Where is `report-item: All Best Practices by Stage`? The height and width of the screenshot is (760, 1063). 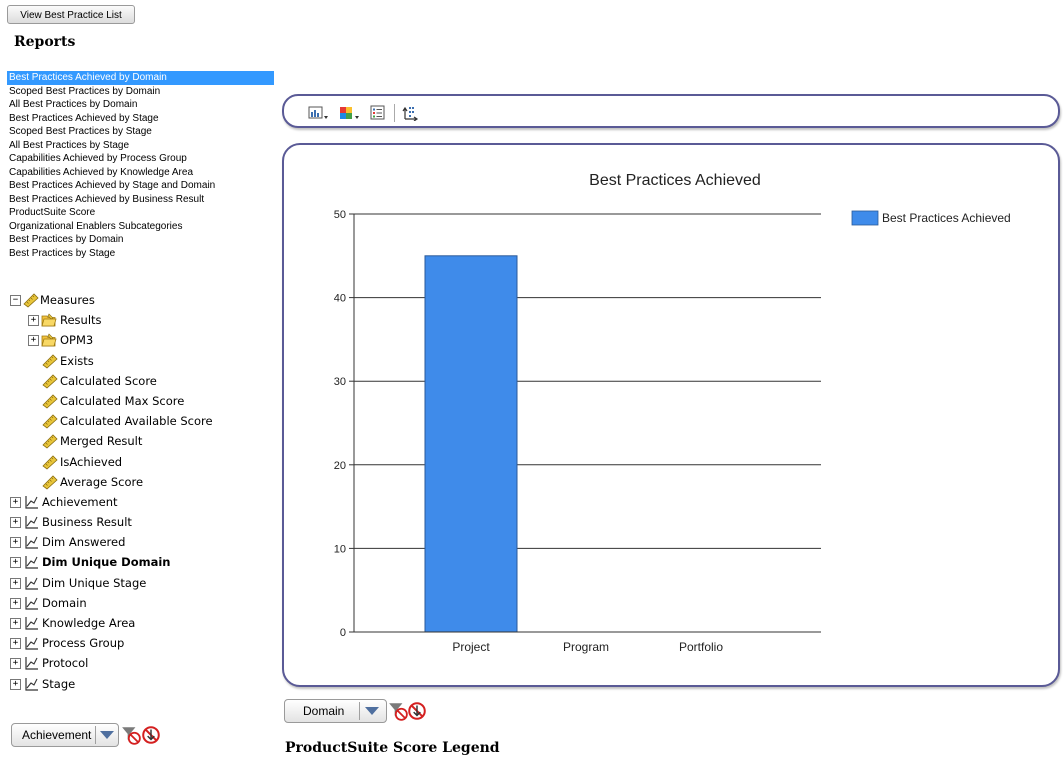
report-item: All Best Practices by Stage is located at coordinates (140, 146).